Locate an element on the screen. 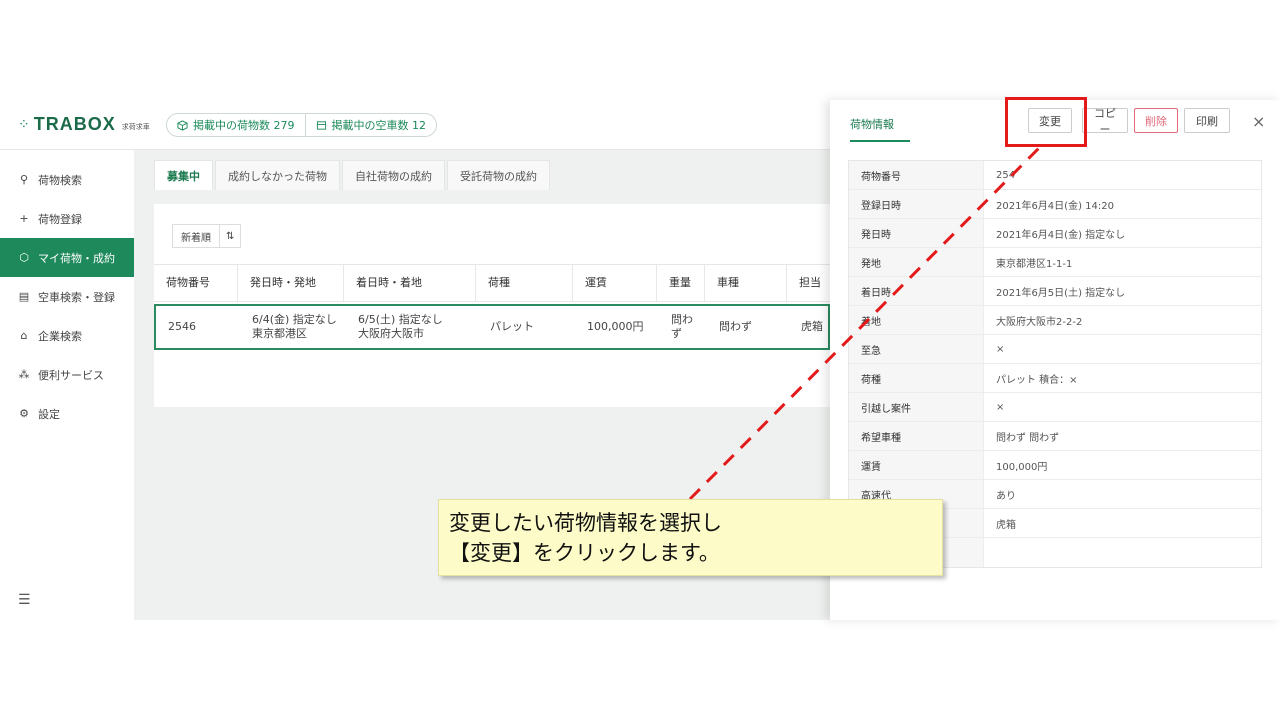  cargo-id-cell: 2546 is located at coordinates (182, 327).